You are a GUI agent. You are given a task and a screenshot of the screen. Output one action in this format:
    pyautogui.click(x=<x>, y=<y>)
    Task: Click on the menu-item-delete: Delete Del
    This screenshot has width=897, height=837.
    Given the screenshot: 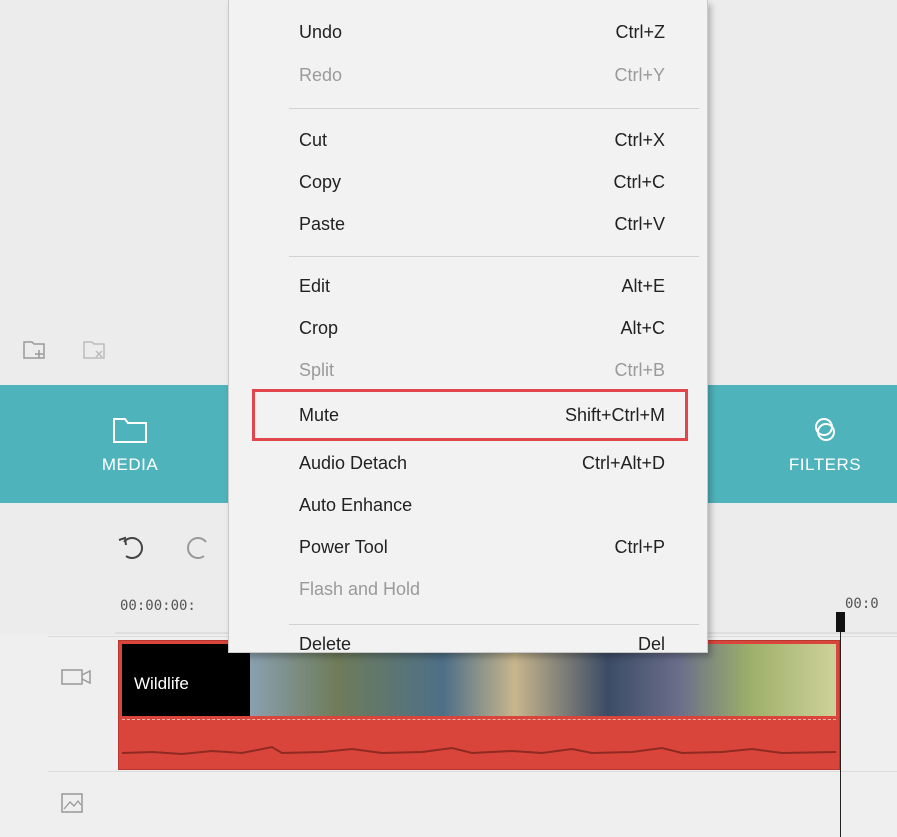 What is the action you would take?
    pyautogui.click(x=468, y=633)
    